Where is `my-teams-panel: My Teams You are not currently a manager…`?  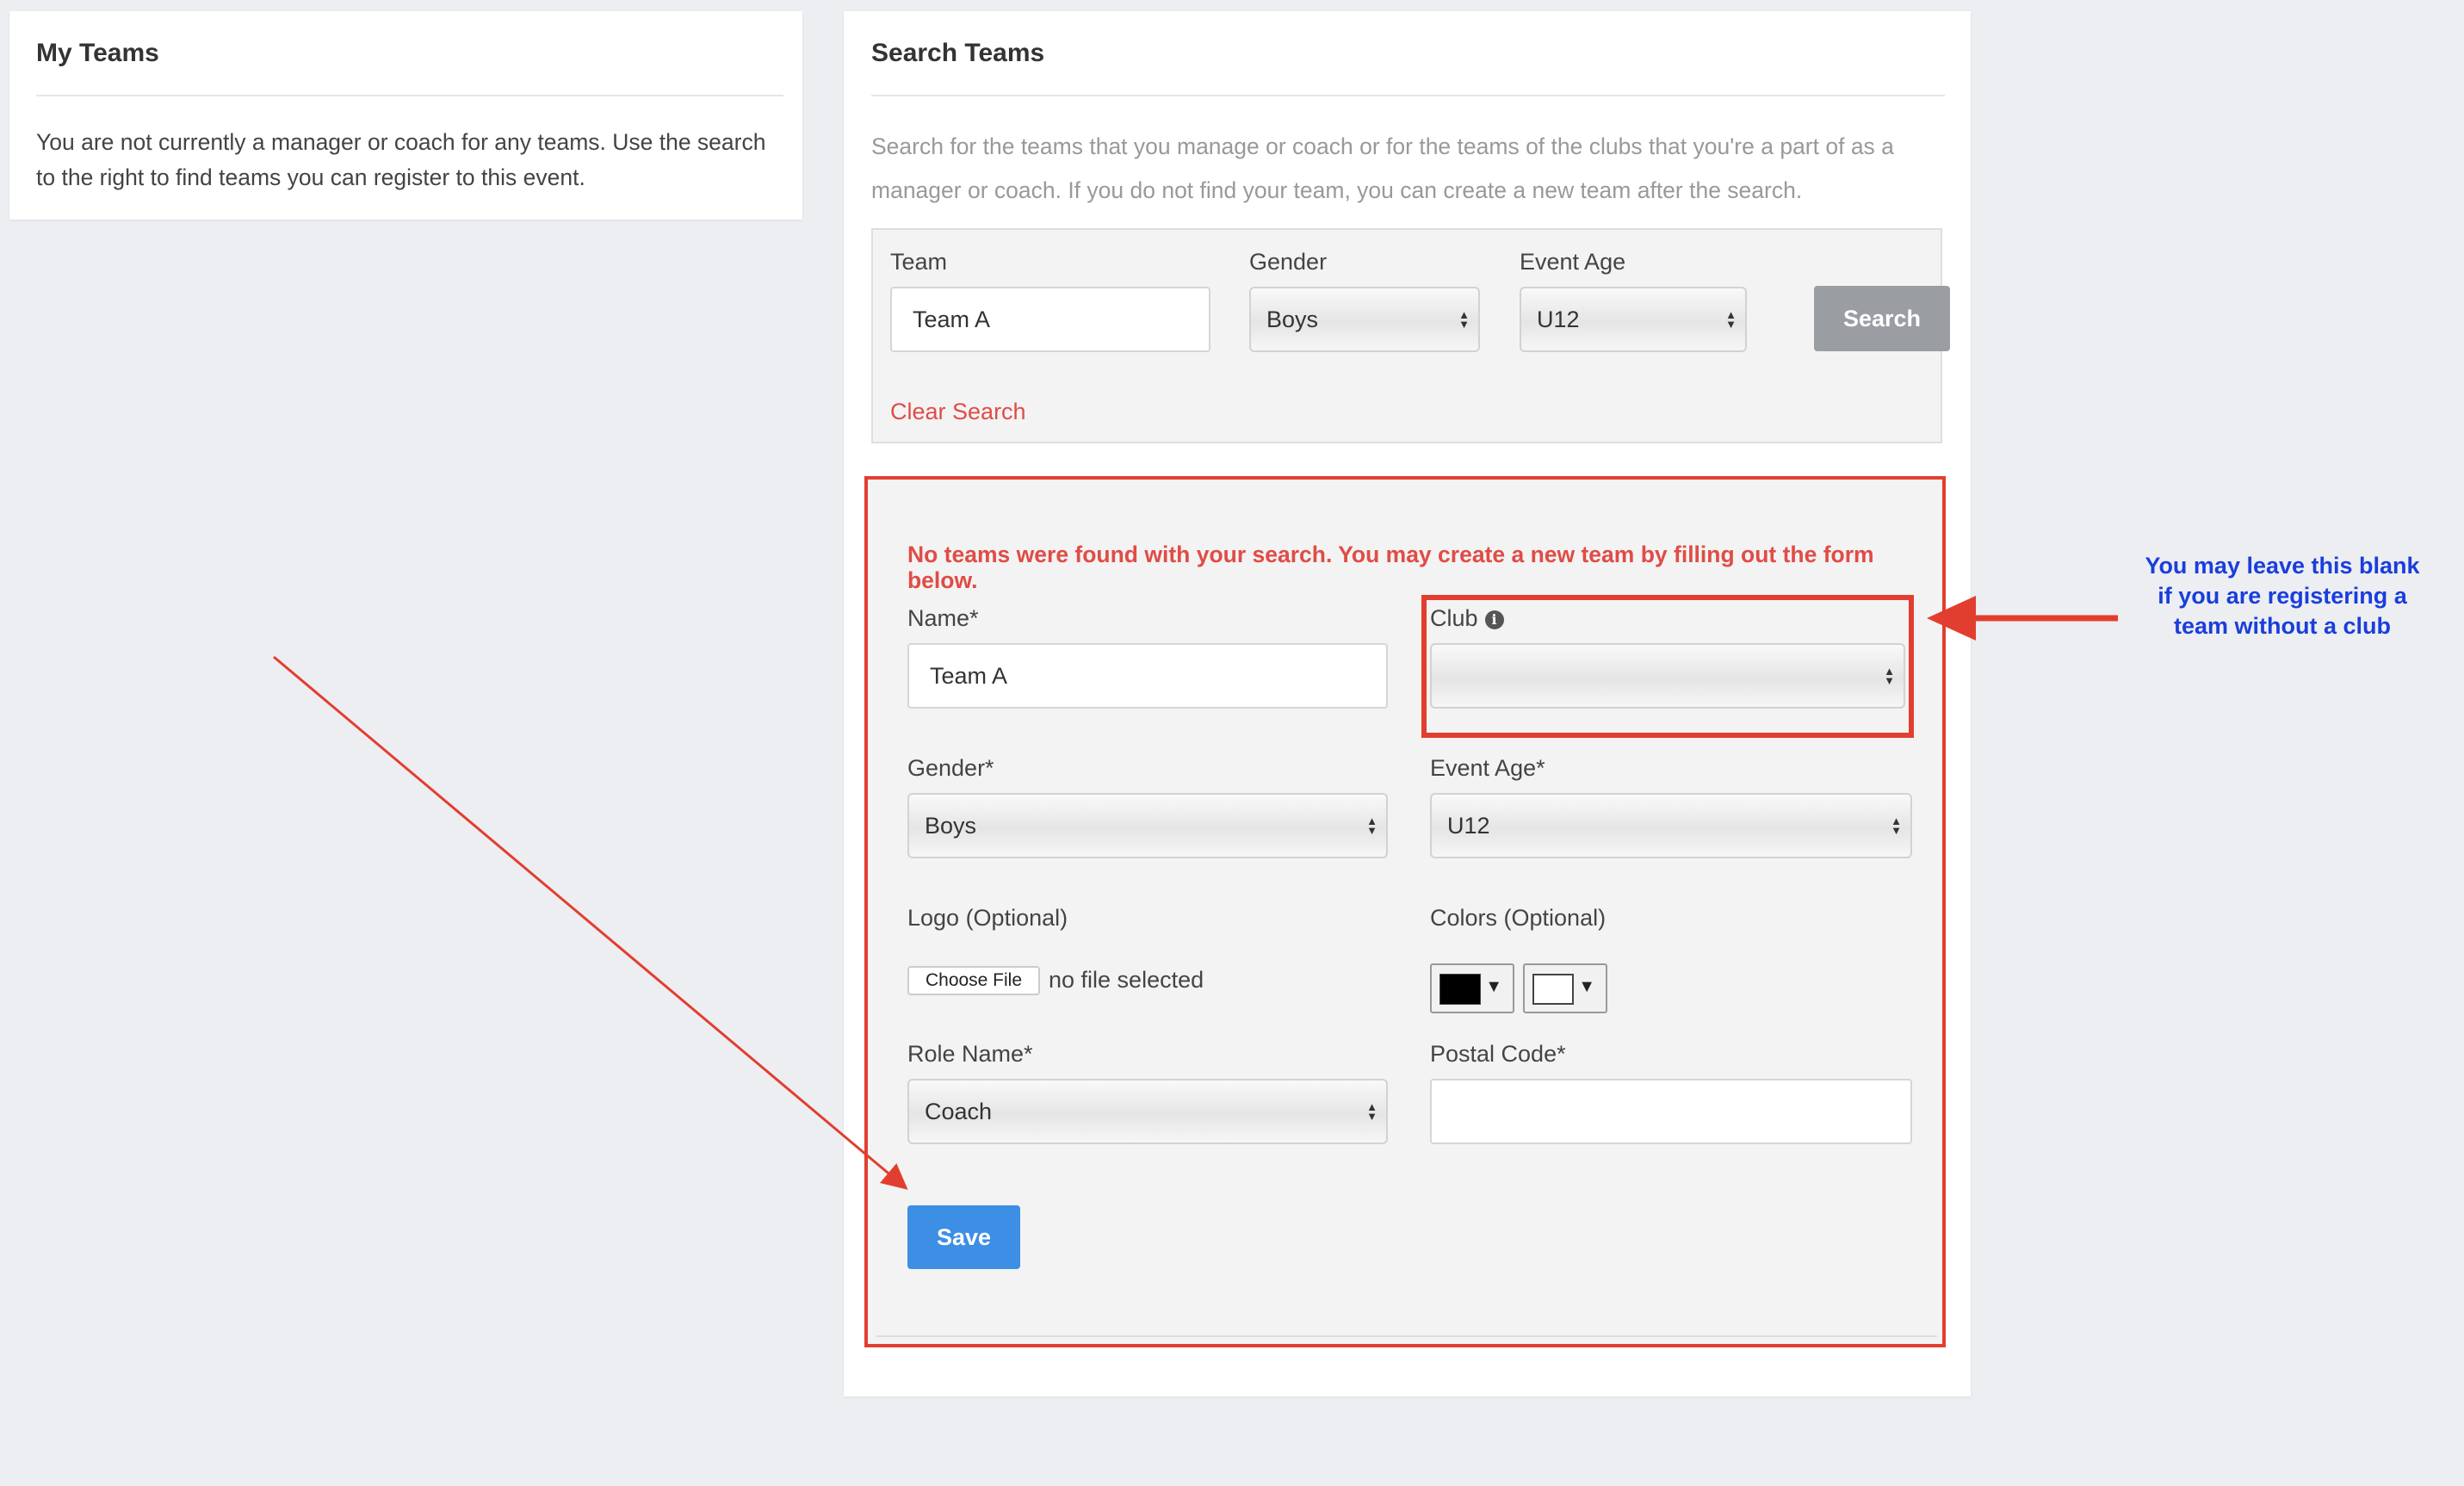 my-teams-panel: My Teams You are not currently a manager… is located at coordinates (405, 116).